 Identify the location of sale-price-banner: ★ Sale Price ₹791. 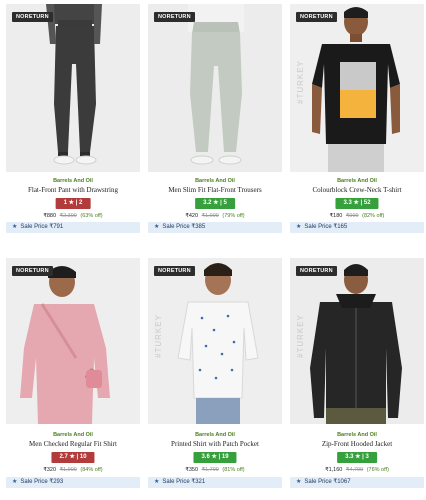
(73, 227).